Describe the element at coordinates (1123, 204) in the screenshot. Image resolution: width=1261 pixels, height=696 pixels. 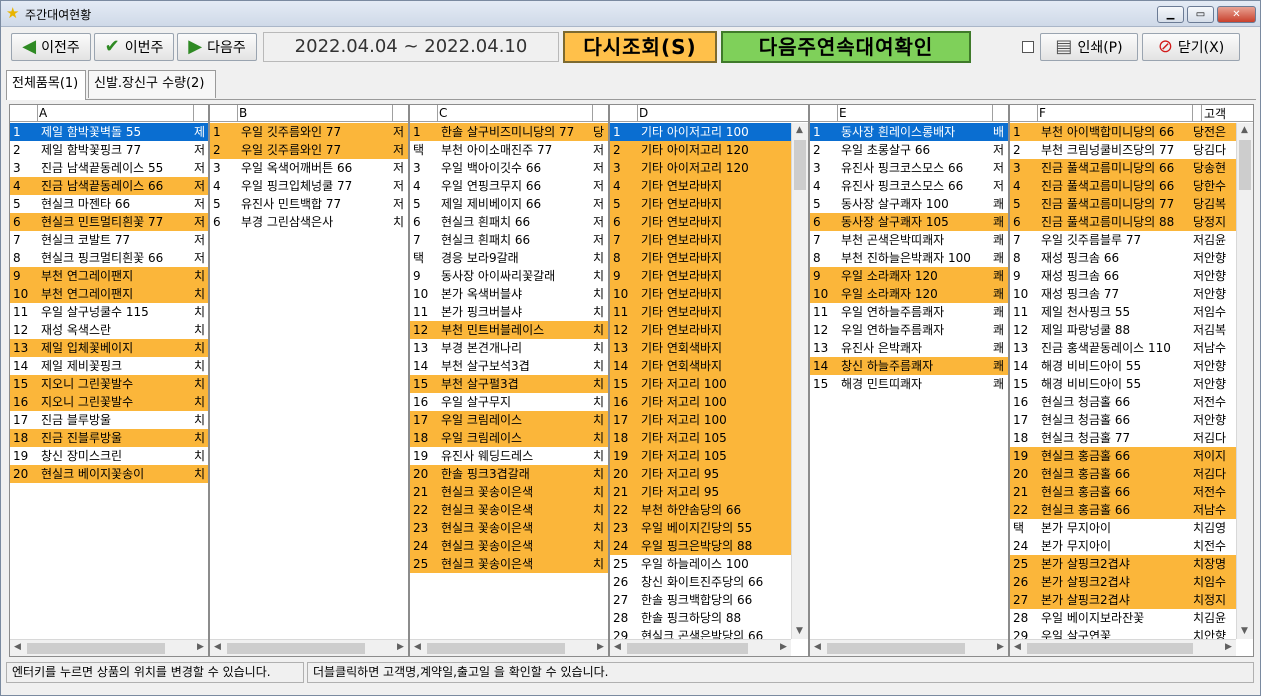
I see `table-row: 5 진금 풀색고름미니당의 77 당 김복` at that location.